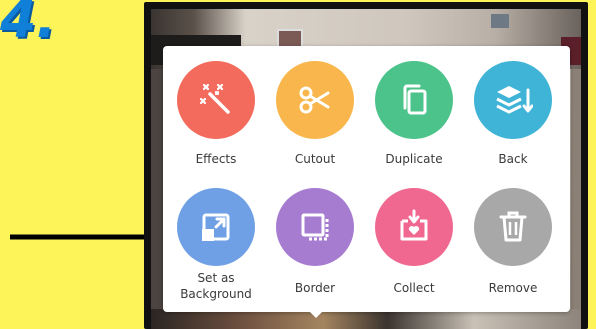  I want to click on cutout-button: Cutout, so click(315, 114).